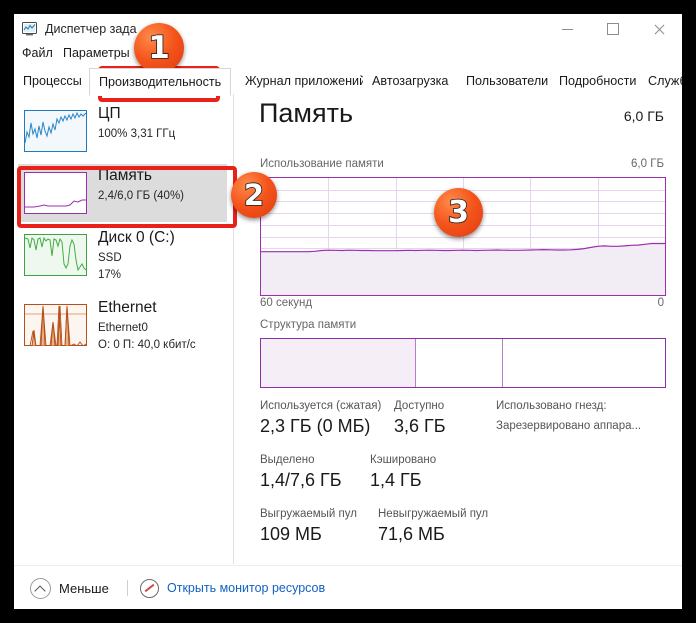 Image resolution: width=696 pixels, height=623 pixels. Describe the element at coordinates (660, 80) in the screenshot. I see `tab-services: Службы` at that location.